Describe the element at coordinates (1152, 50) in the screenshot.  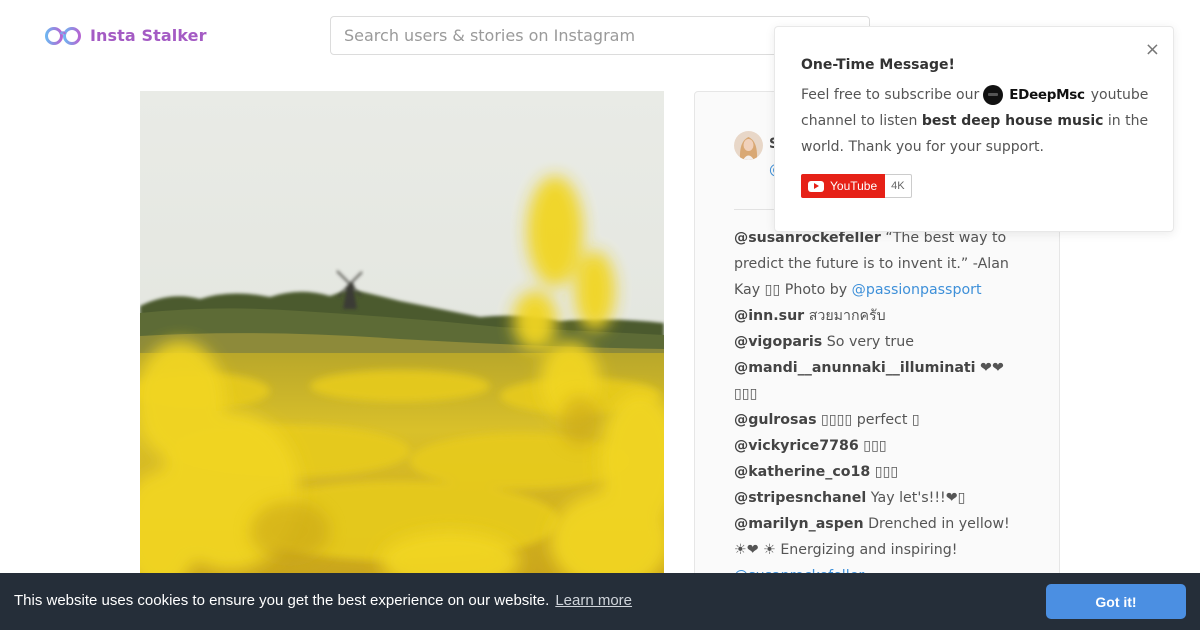
I see `close-icon: ×` at that location.